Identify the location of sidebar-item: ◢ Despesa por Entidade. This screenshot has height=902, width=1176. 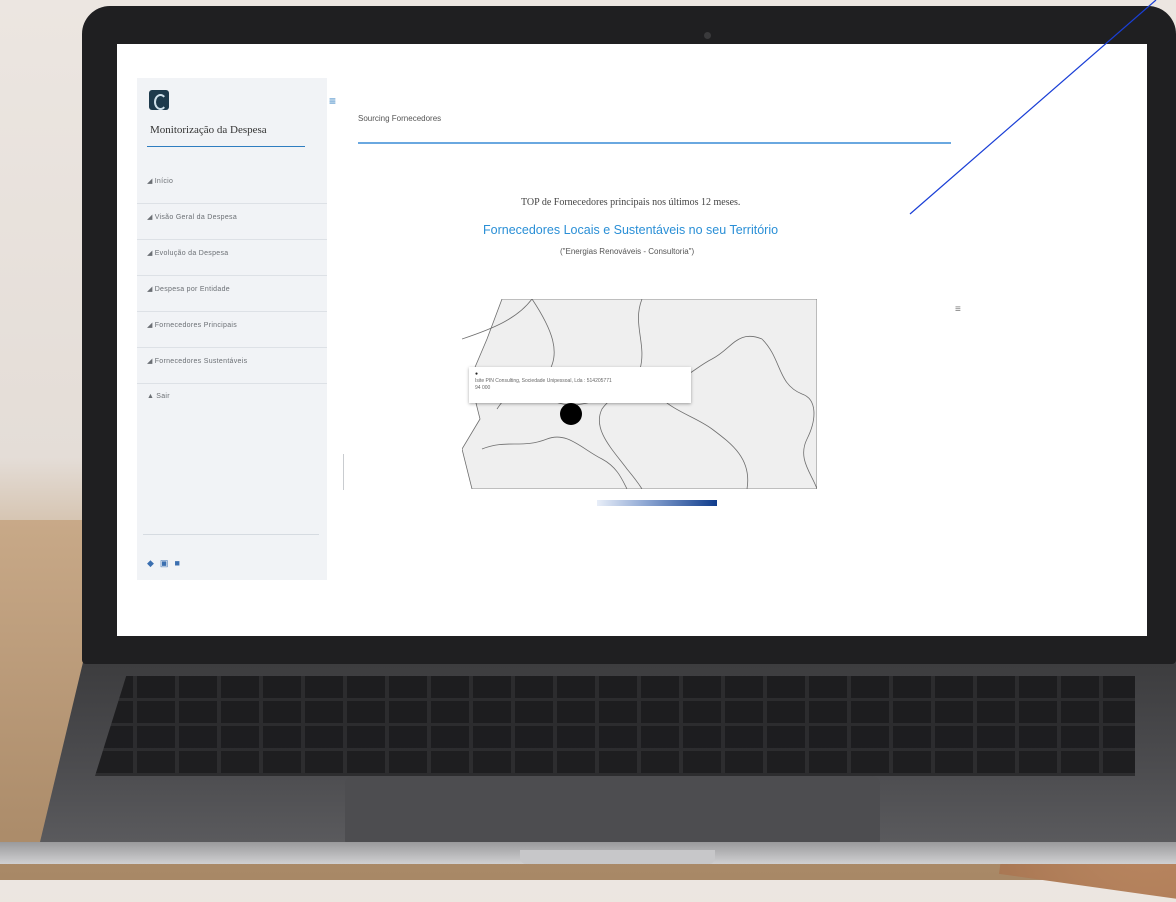
(232, 294).